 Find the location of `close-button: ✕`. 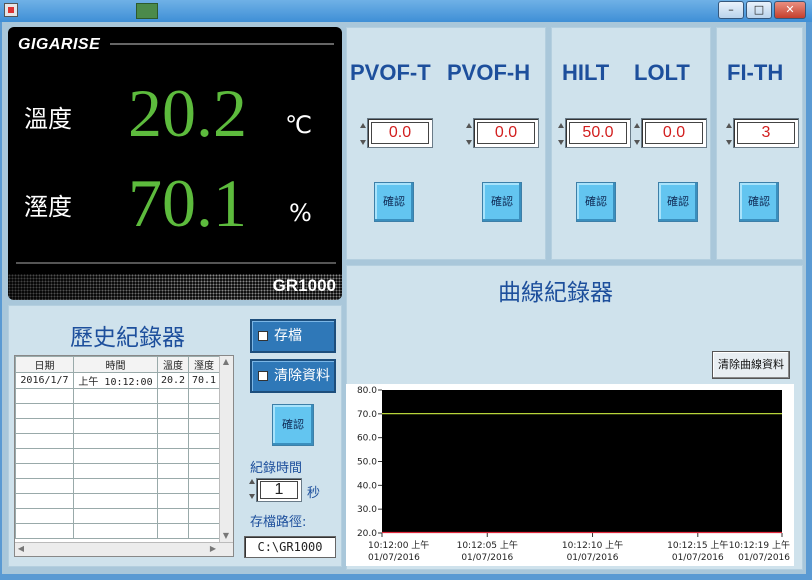

close-button: ✕ is located at coordinates (790, 10).